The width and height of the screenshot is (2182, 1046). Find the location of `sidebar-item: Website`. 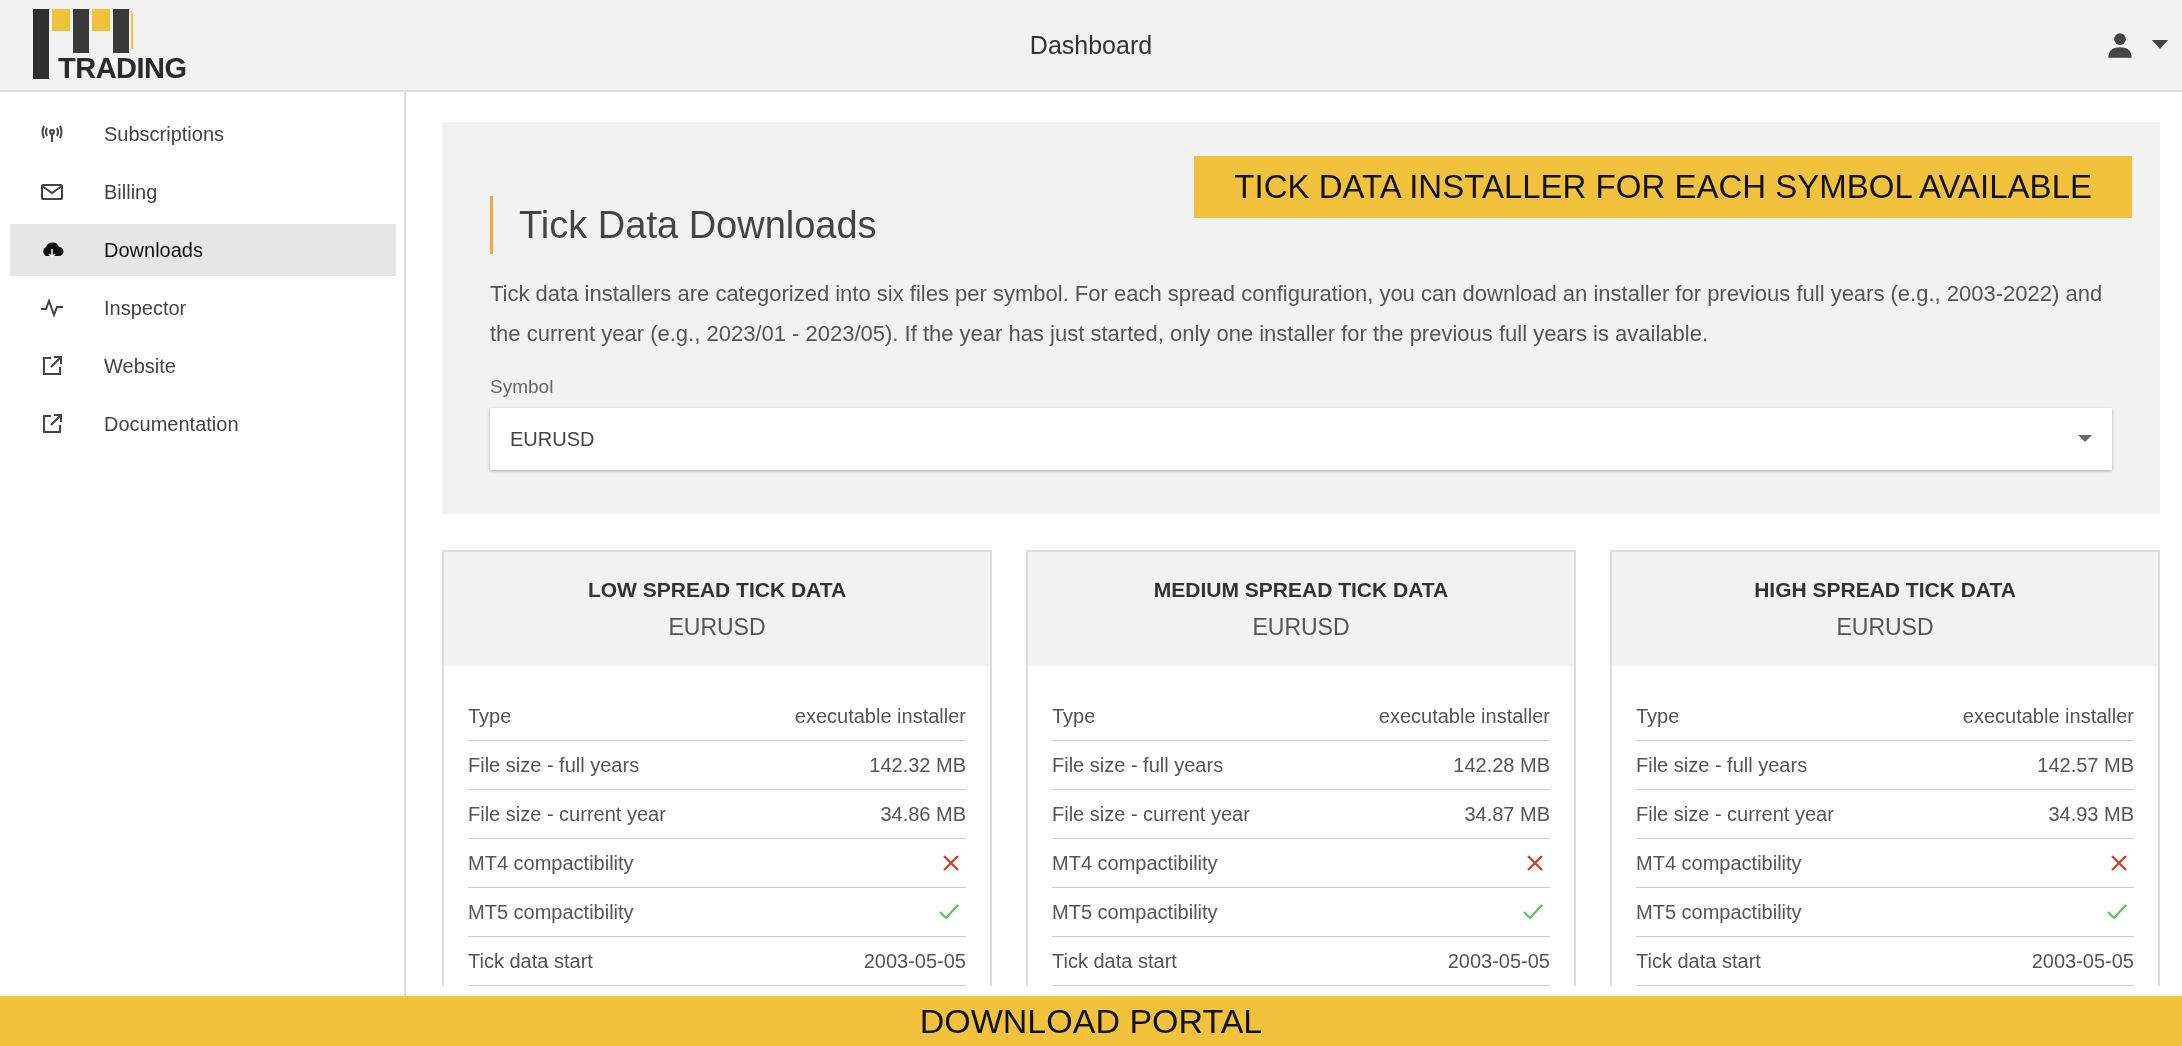

sidebar-item: Website is located at coordinates (203, 366).